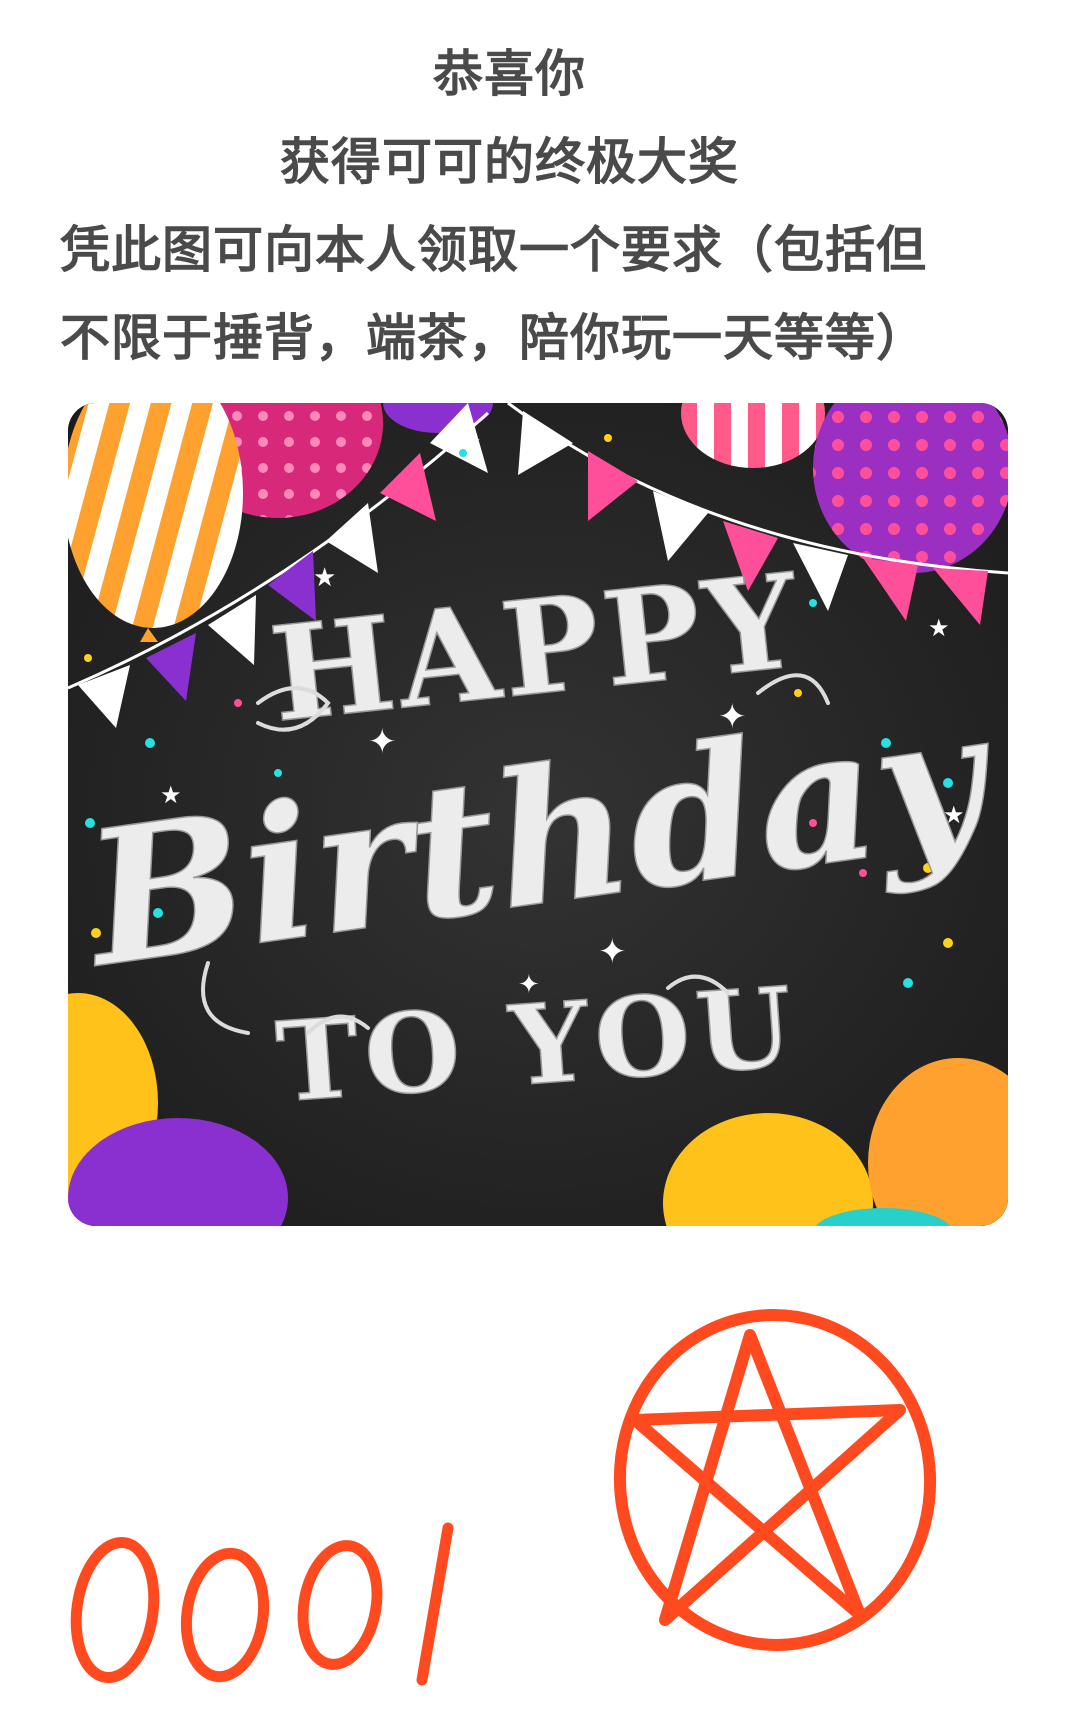 Image resolution: width=1079 pixels, height=1722 pixels. I want to click on serial-number-handwriting, so click(262, 1604).